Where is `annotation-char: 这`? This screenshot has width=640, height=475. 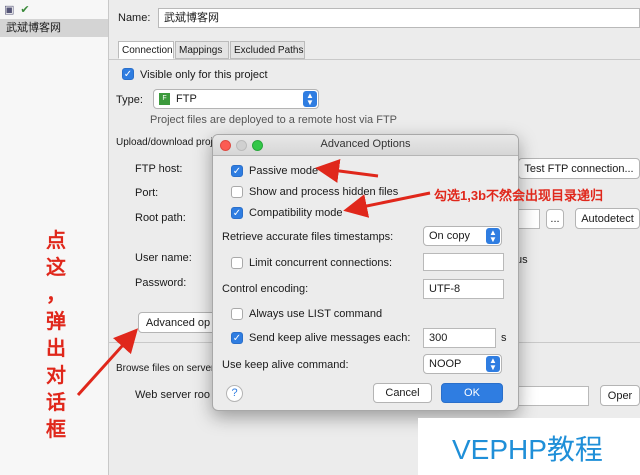
annotation-char: 这 is located at coordinates (56, 268).